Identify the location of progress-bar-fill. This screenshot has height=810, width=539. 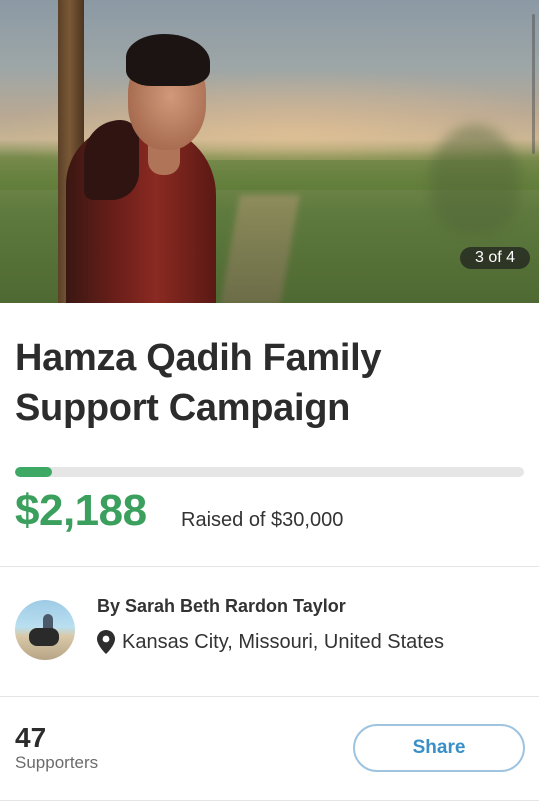
(34, 472).